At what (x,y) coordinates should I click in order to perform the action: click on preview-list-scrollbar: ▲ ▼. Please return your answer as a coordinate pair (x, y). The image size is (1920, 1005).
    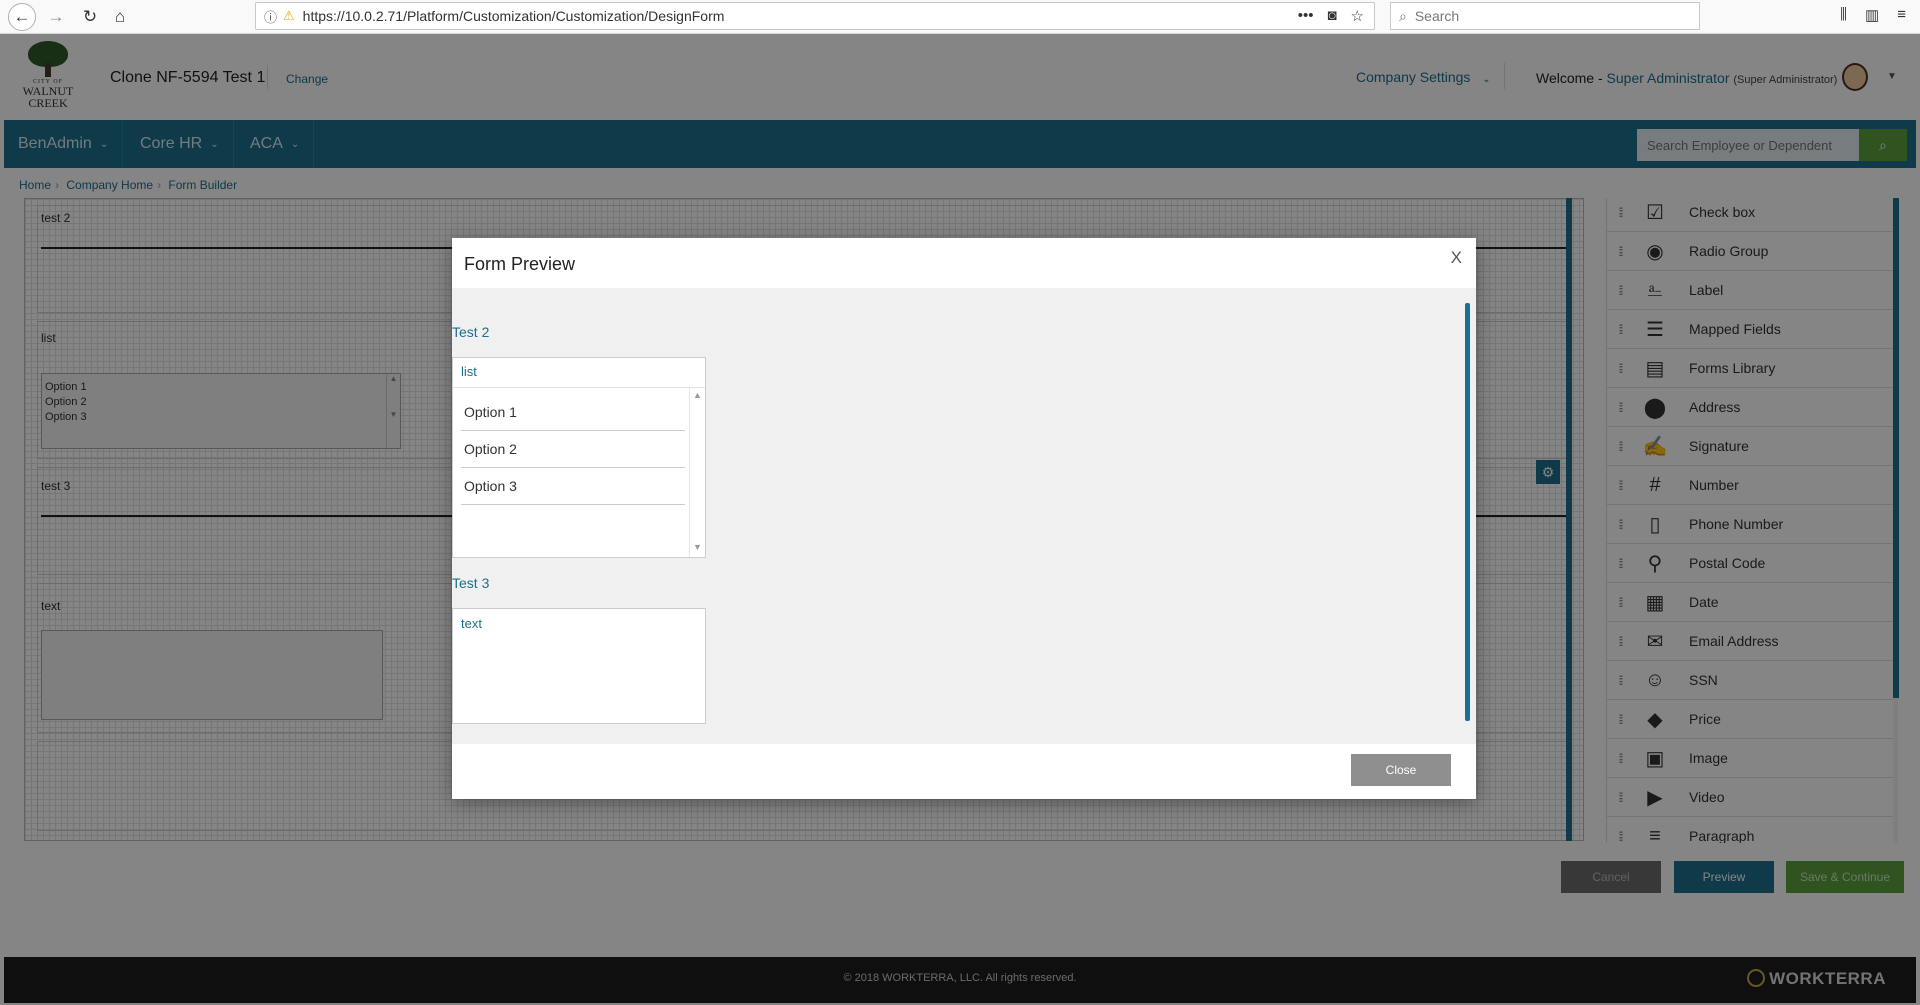
    Looking at the image, I should click on (697, 472).